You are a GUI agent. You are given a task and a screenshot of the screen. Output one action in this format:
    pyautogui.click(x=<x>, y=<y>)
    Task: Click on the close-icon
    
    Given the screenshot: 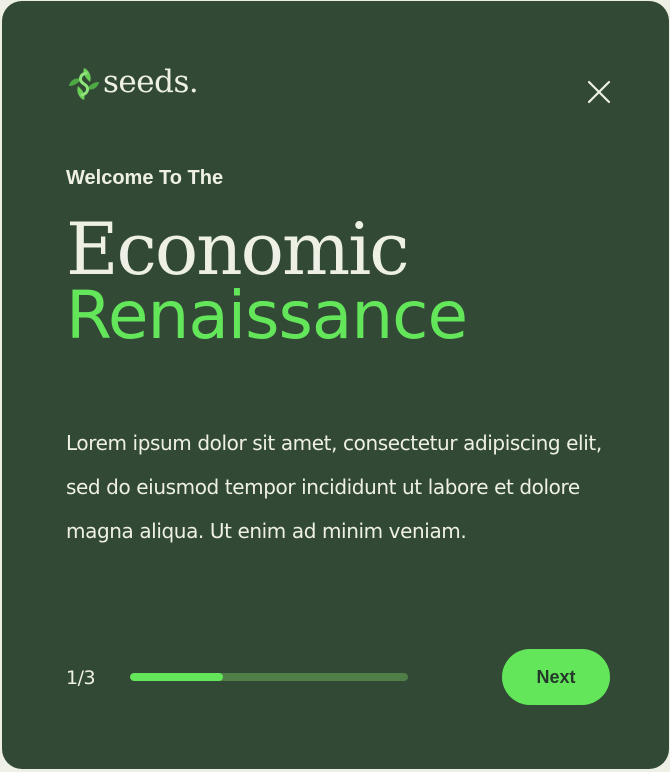 What is the action you would take?
    pyautogui.click(x=599, y=92)
    